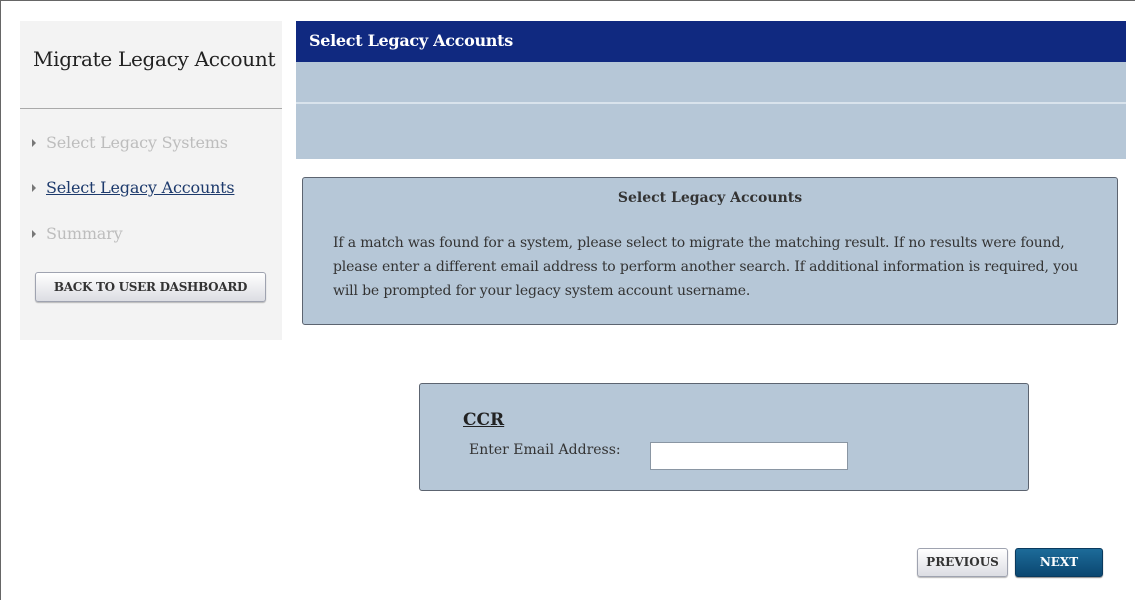  Describe the element at coordinates (711, 41) in the screenshot. I see `page-title: Select Legacy Accounts` at that location.